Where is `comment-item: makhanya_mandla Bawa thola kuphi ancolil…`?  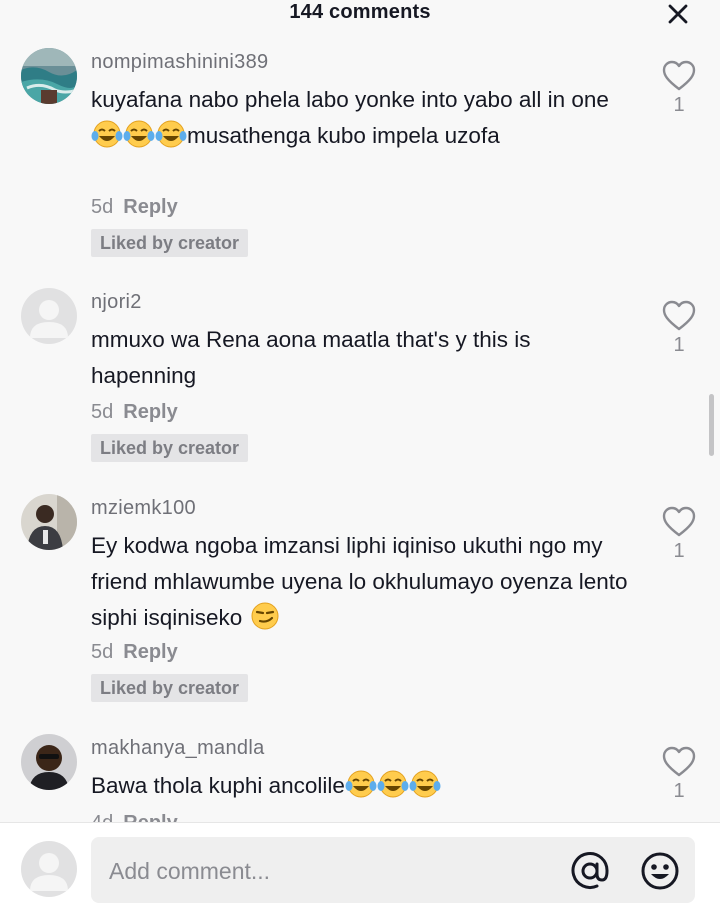 comment-item: makhanya_mandla Bawa thola kuphi ancolil… is located at coordinates (360, 774).